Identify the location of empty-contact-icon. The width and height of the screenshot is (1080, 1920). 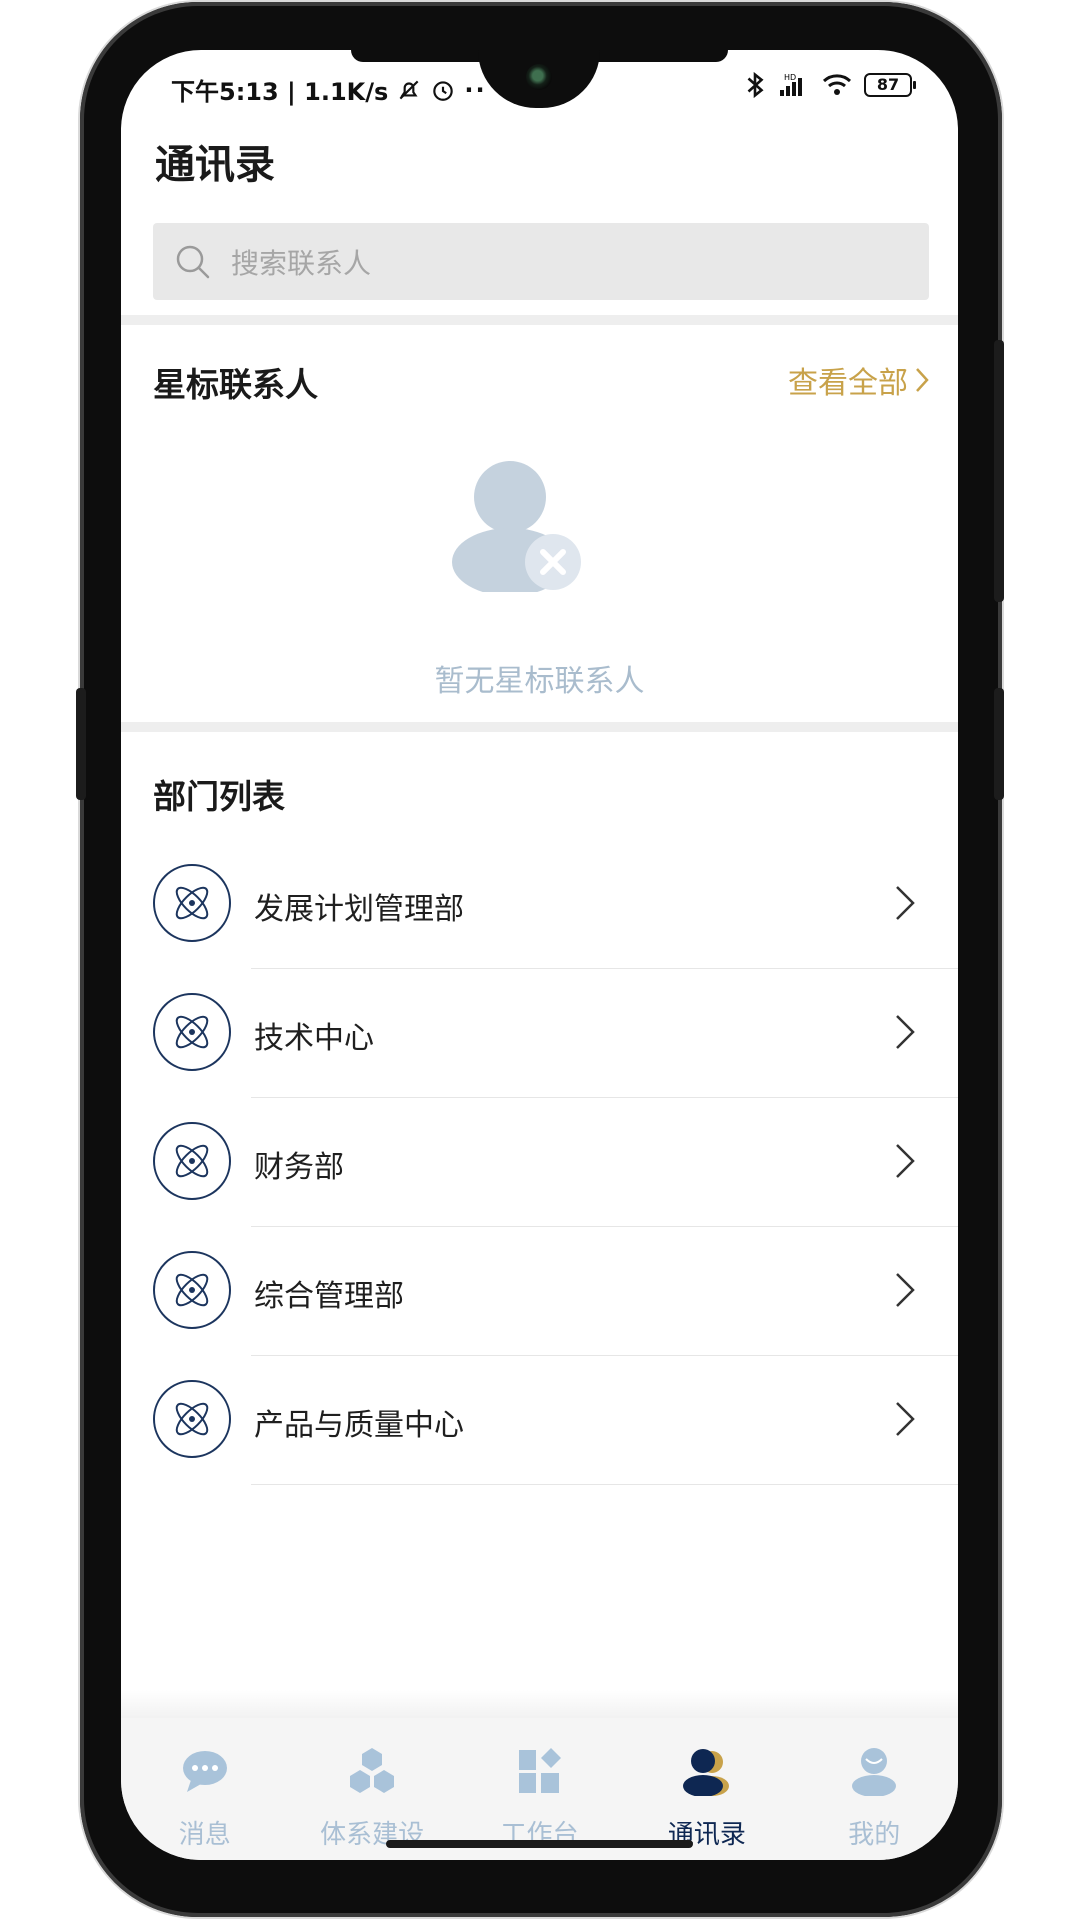
(516, 526).